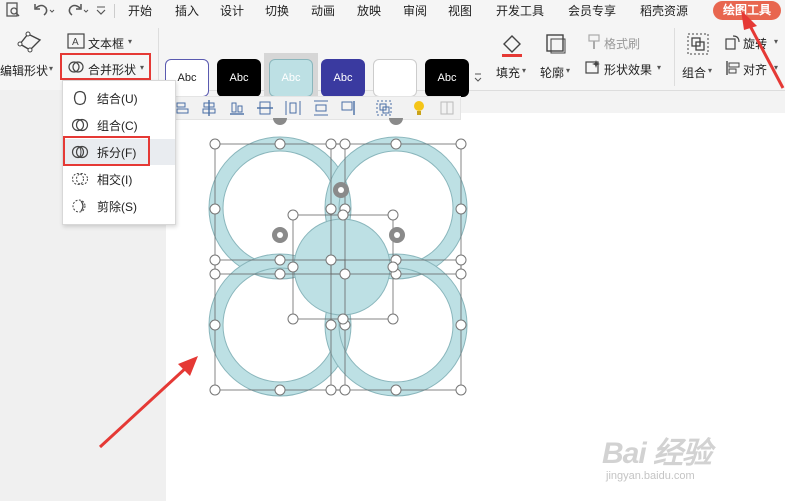 The image size is (785, 501). I want to click on fragment-highlight, so click(106, 151).